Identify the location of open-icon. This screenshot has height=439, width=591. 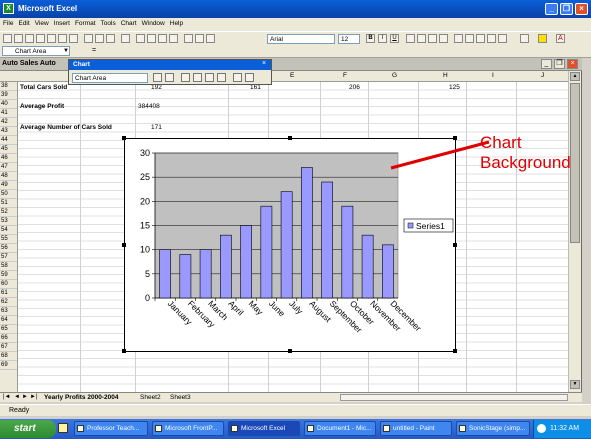
(18, 38).